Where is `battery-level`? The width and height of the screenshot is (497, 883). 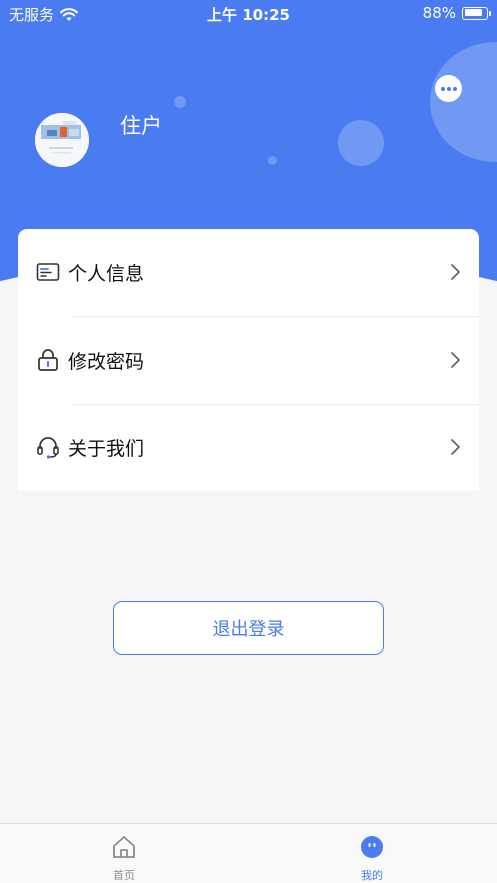 battery-level is located at coordinates (473, 12).